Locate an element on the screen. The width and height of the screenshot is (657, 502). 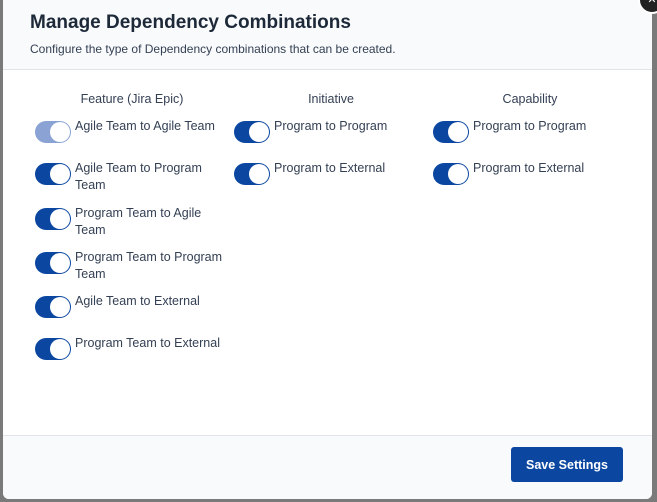
save-settings-button: Save Settings is located at coordinates (567, 464).